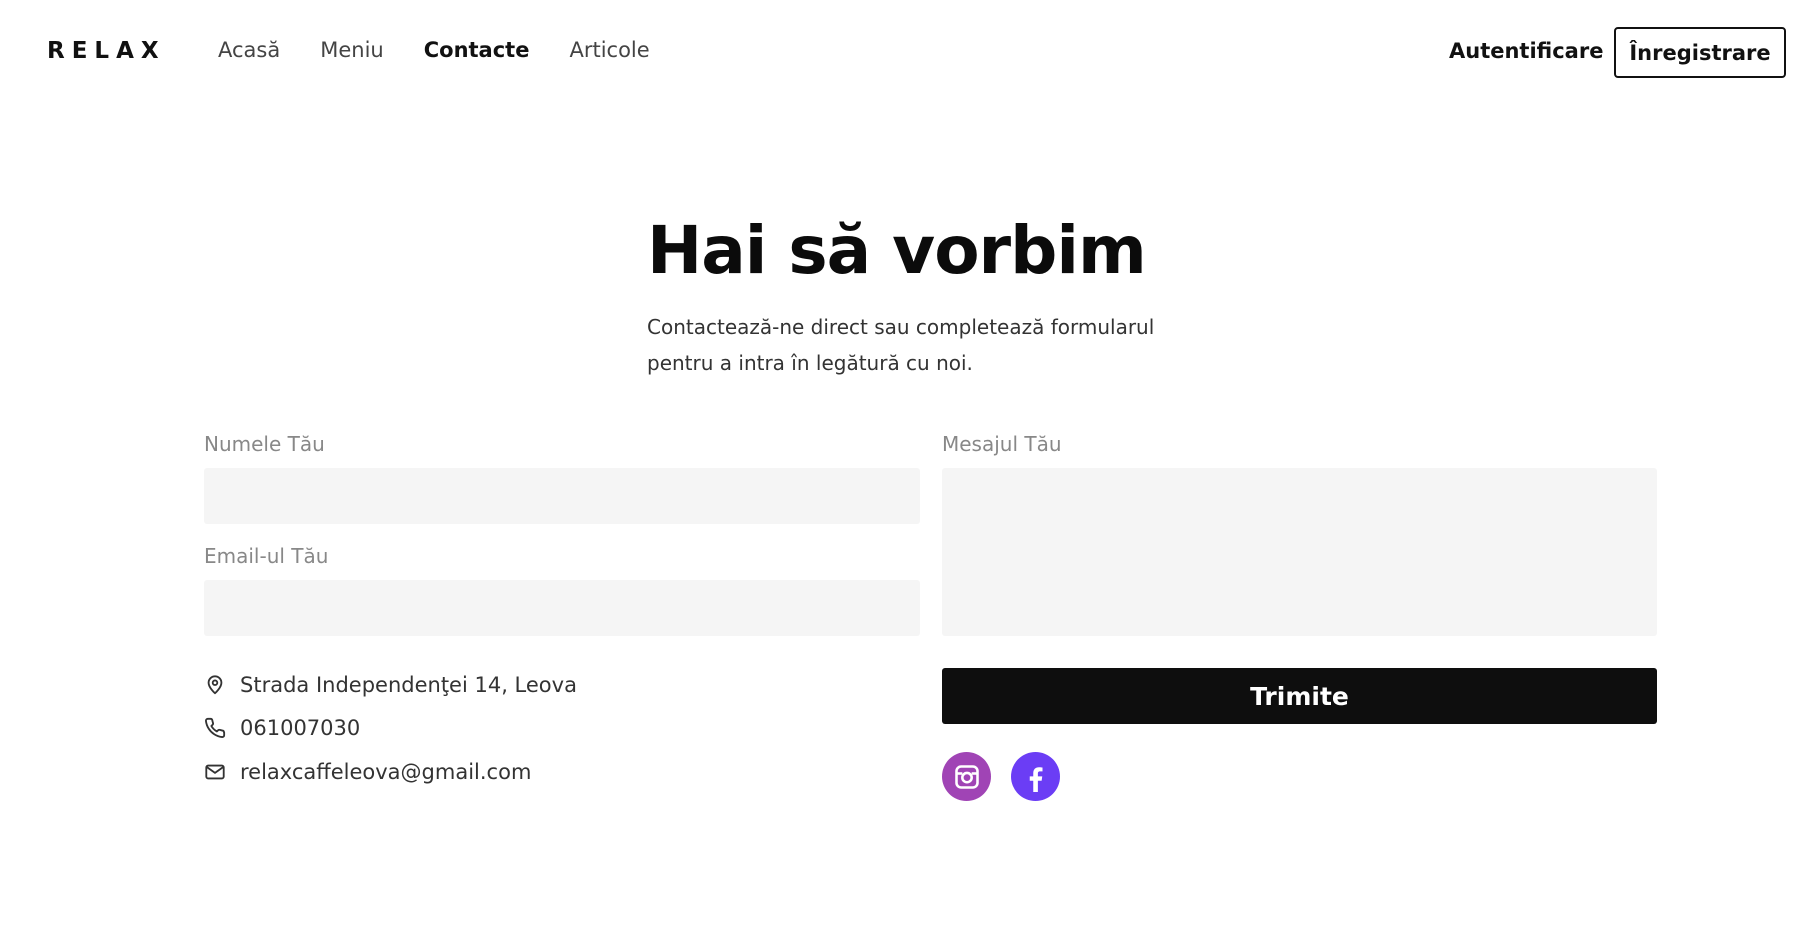 This screenshot has height=927, width=1814. Describe the element at coordinates (215, 727) in the screenshot. I see `phone-icon` at that location.